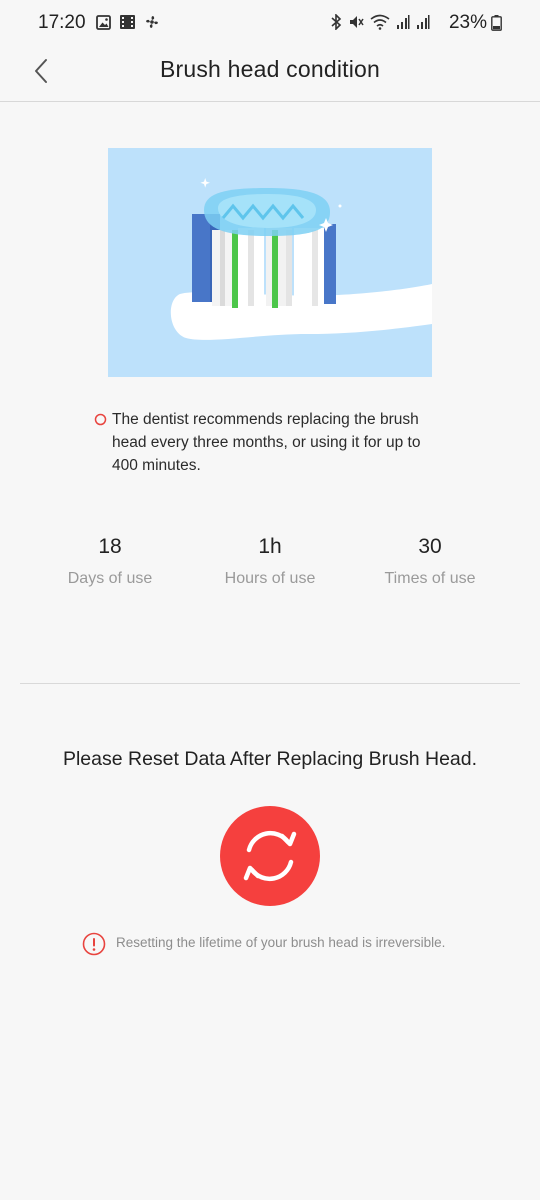  Describe the element at coordinates (270, 546) in the screenshot. I see `stat-value: 1h` at that location.